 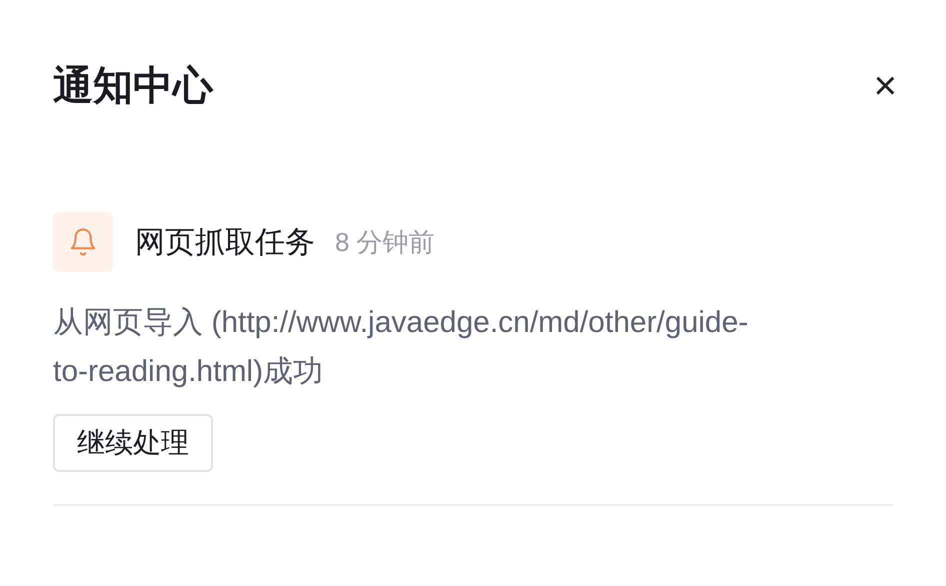 I want to click on close-button: ×, so click(x=885, y=86).